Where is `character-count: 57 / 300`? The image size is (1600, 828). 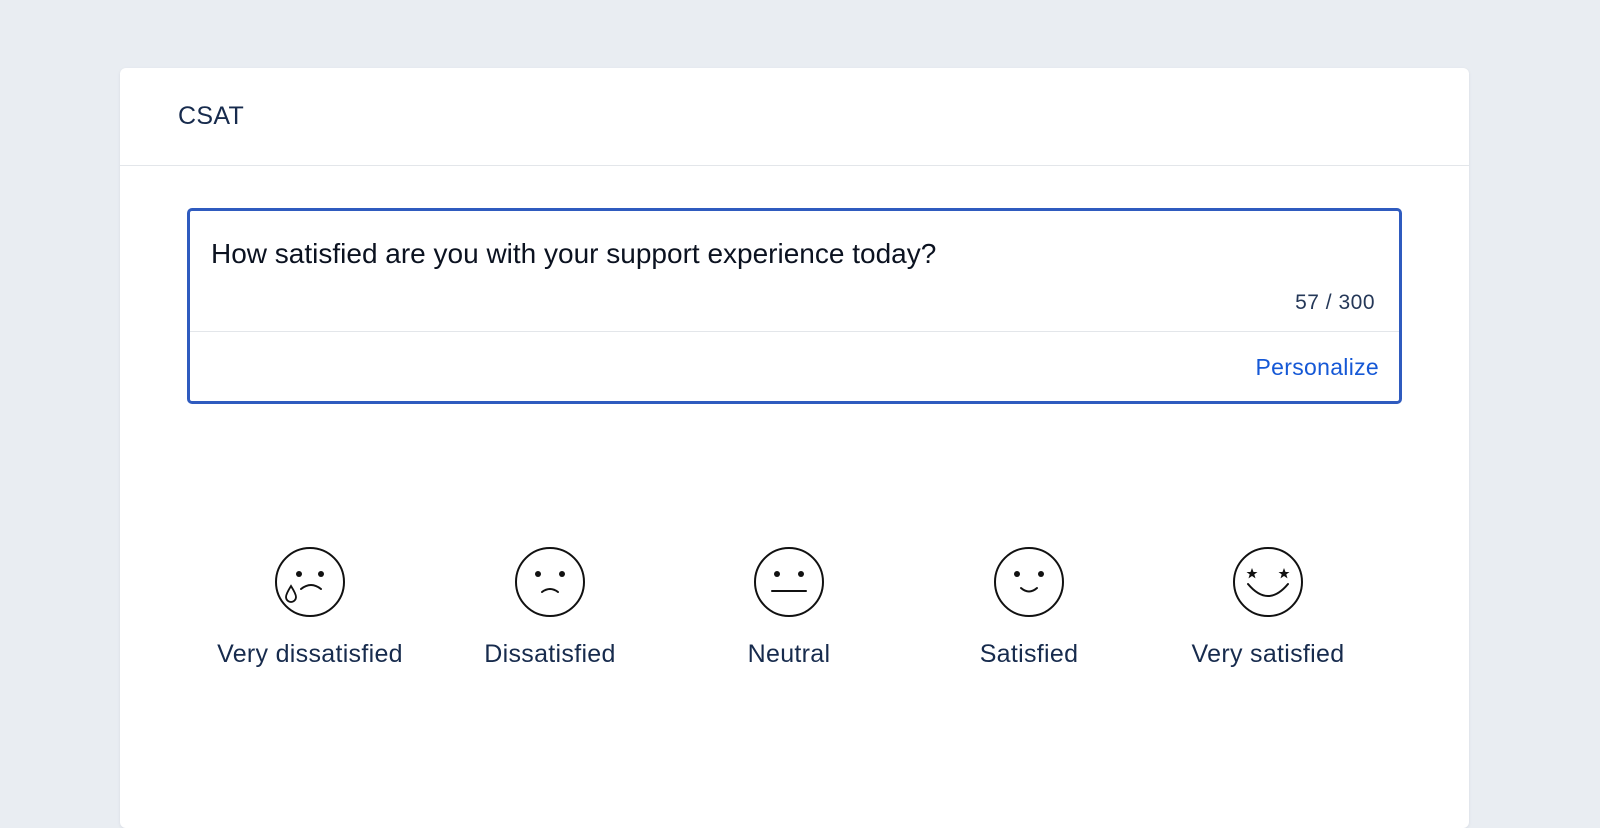
character-count: 57 / 300 is located at coordinates (1335, 302).